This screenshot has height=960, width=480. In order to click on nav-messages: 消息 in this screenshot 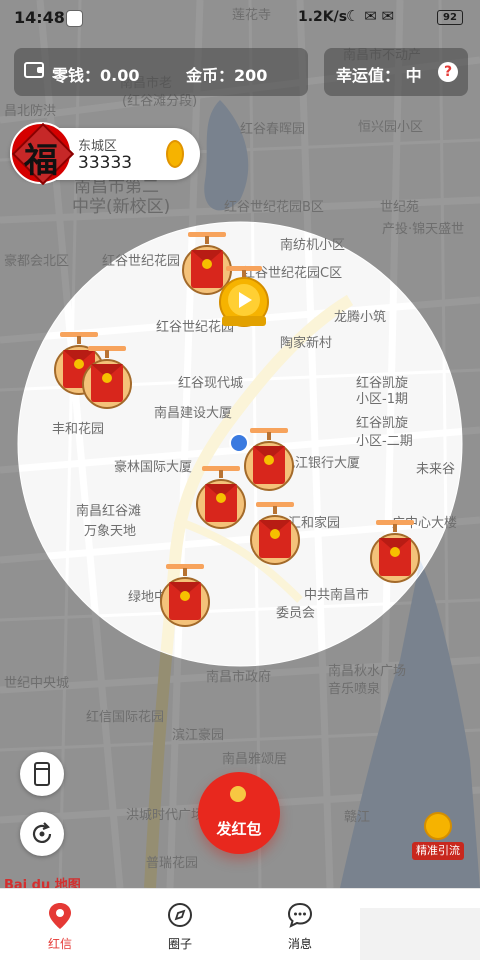, I will do `click(300, 924)`.